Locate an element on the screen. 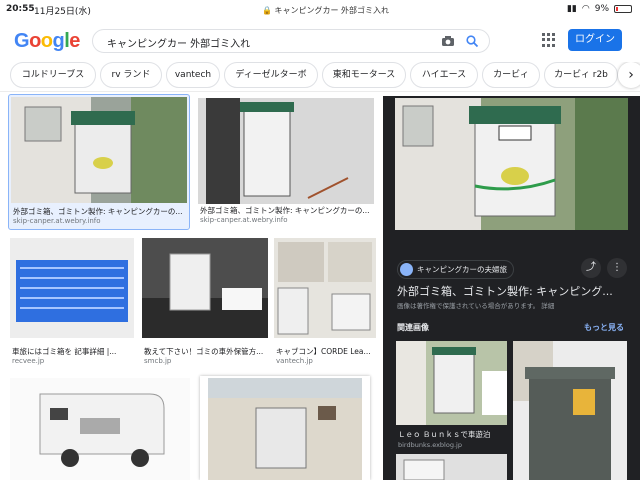  header: Google キャンピングカー 外部ゴミ入れ ログイン is located at coordinates (320, 41).